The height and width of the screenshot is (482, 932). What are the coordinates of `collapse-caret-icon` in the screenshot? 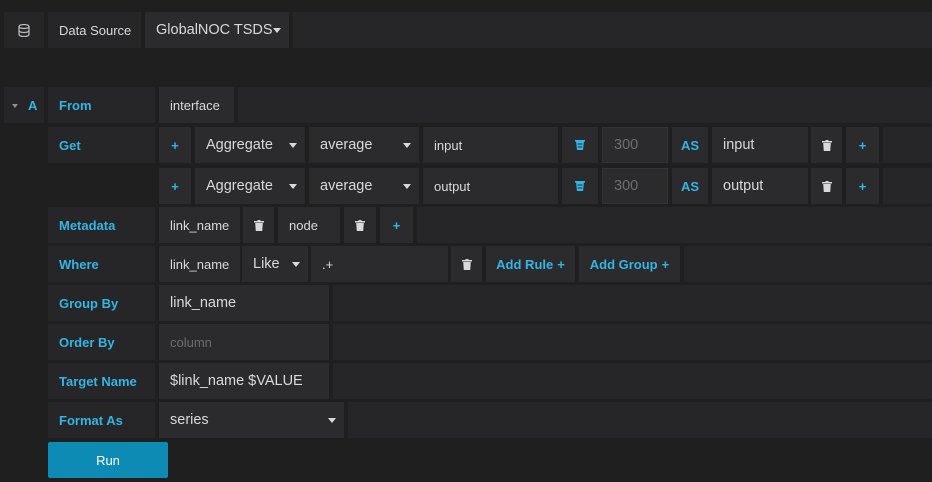 It's located at (15, 106).